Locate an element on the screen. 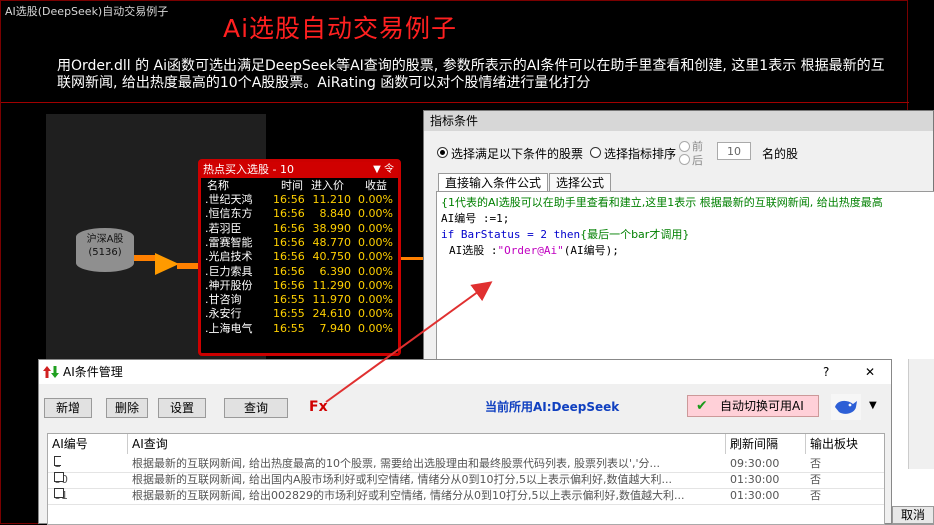  radio-back is located at coordinates (684, 159).